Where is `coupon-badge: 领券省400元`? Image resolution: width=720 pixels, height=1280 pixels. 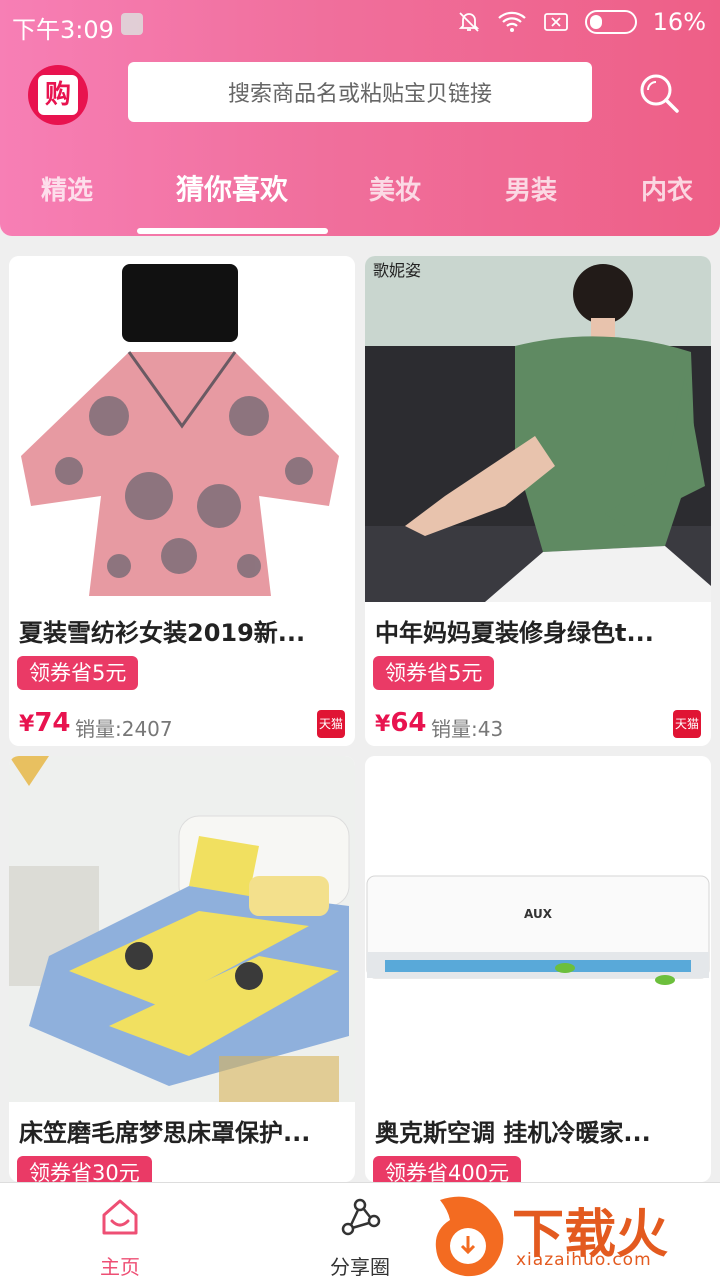
coupon-badge: 领券省400元 is located at coordinates (447, 1169).